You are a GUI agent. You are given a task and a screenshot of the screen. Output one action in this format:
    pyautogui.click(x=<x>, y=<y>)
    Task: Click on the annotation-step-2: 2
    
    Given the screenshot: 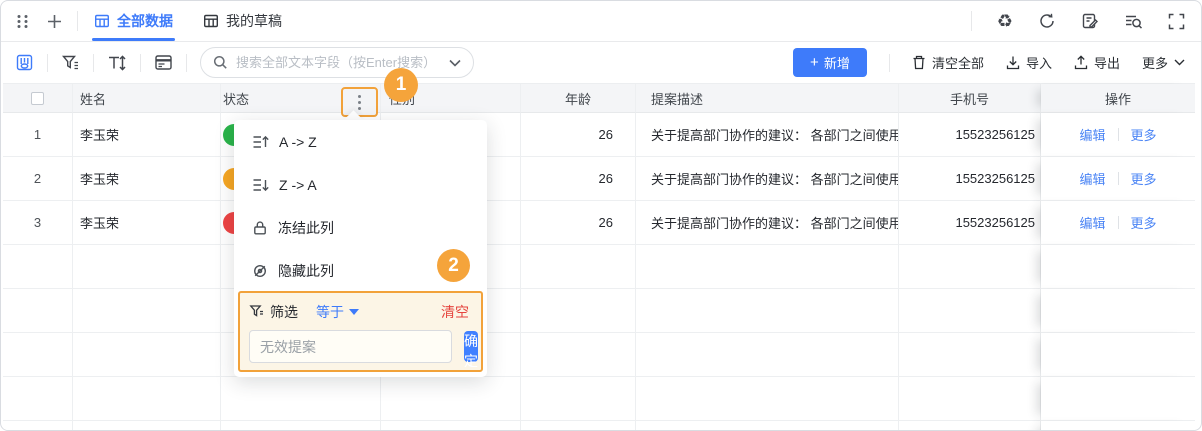 What is the action you would take?
    pyautogui.click(x=453, y=265)
    